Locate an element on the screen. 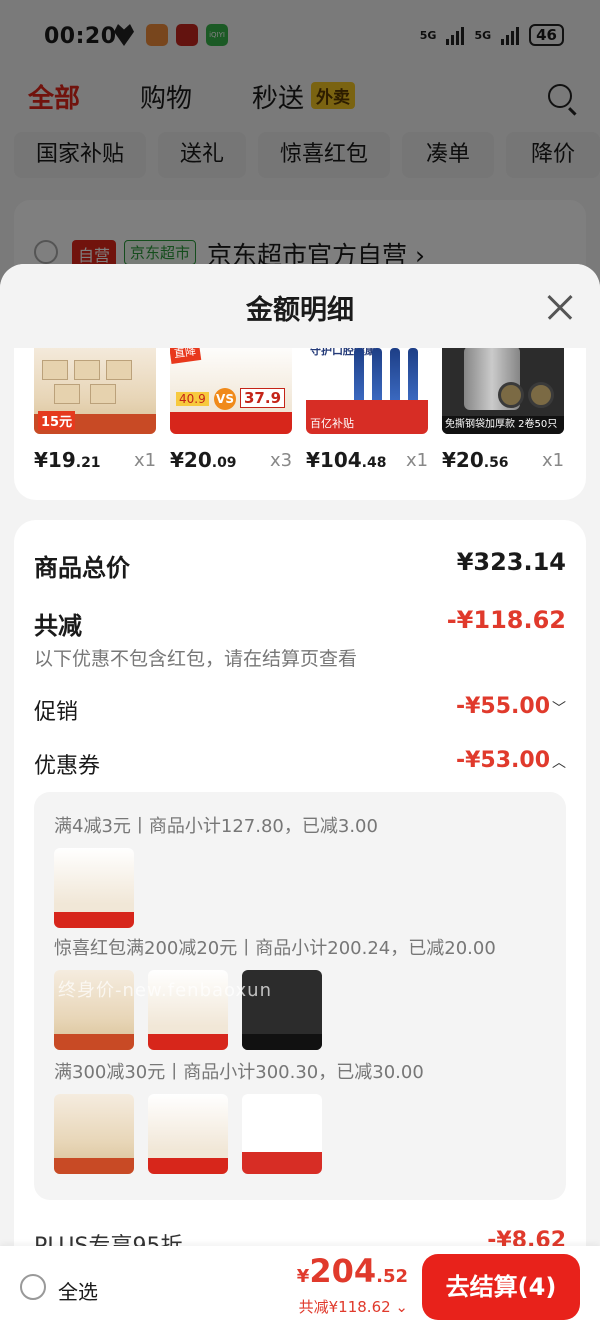 This screenshot has width=600, height=1329. product-image: 直降 40.9 VS 37.9 is located at coordinates (231, 391).